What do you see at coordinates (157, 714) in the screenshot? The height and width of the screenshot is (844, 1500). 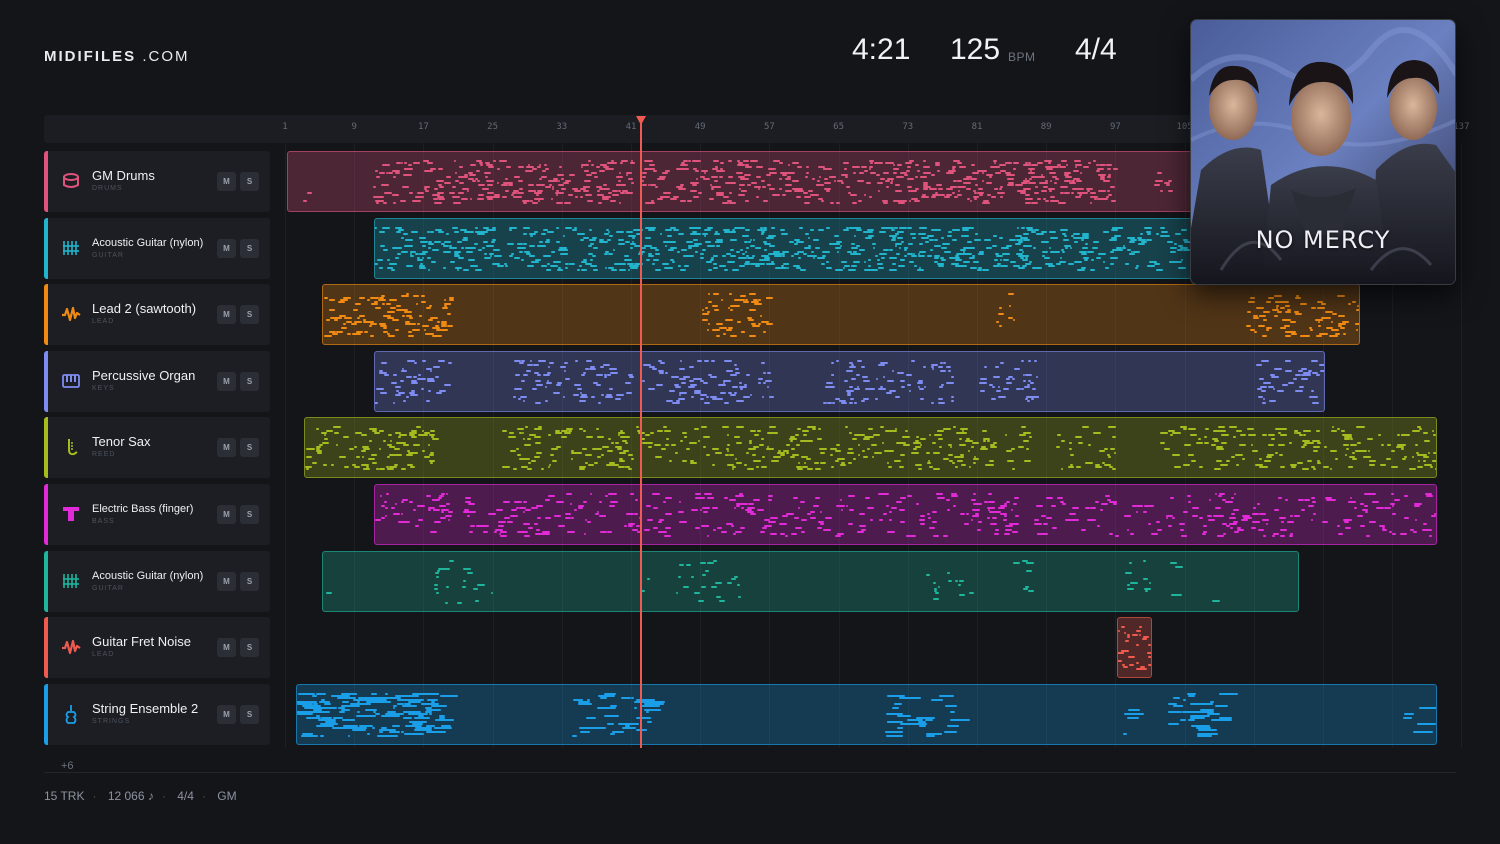 I see `track-header: String Ensemble 2 STRINGS M S` at bounding box center [157, 714].